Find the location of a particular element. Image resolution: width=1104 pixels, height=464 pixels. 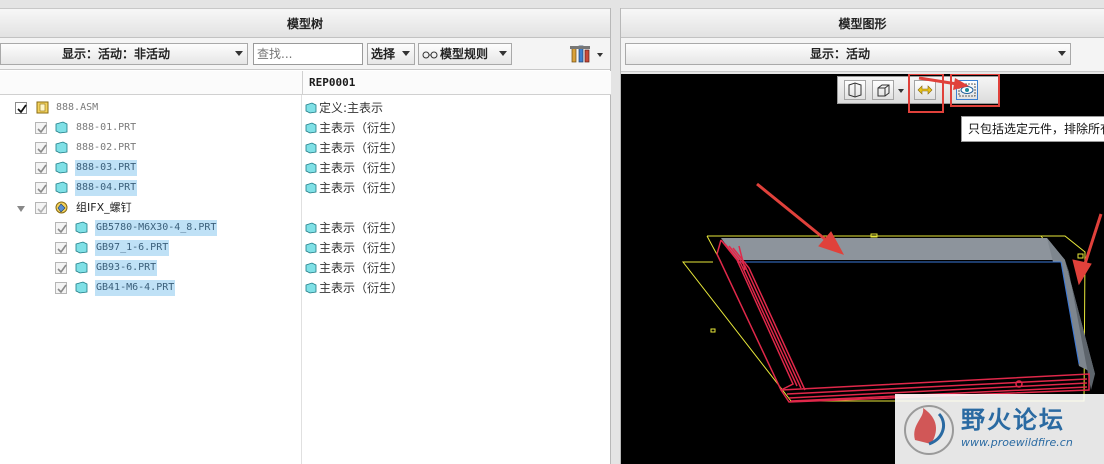

tree-item-name: 组IFX_螺钉 is located at coordinates (104, 207).